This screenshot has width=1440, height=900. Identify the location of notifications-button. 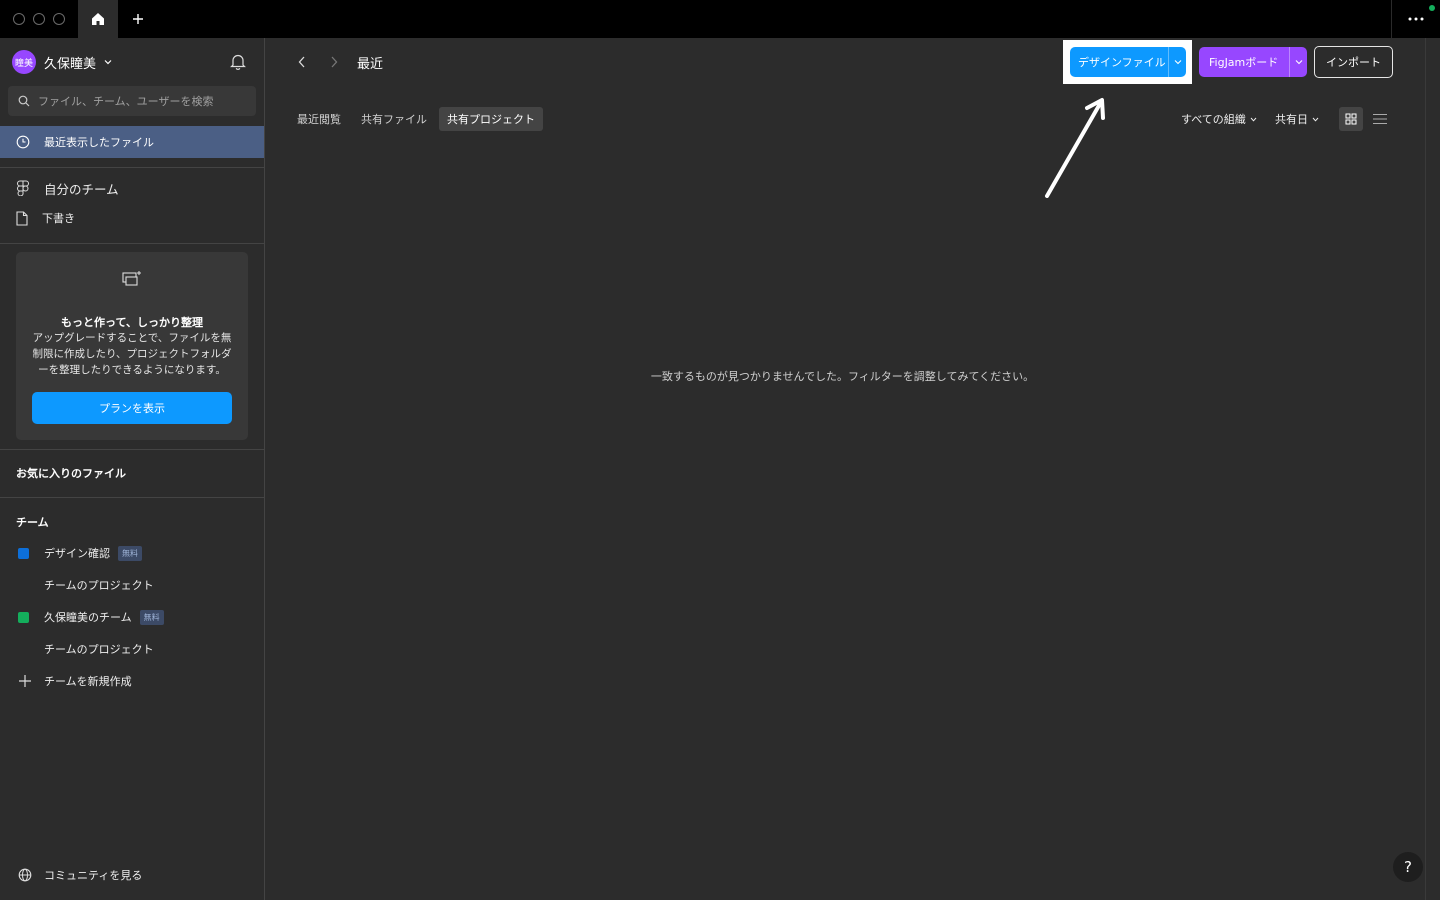
(239, 62).